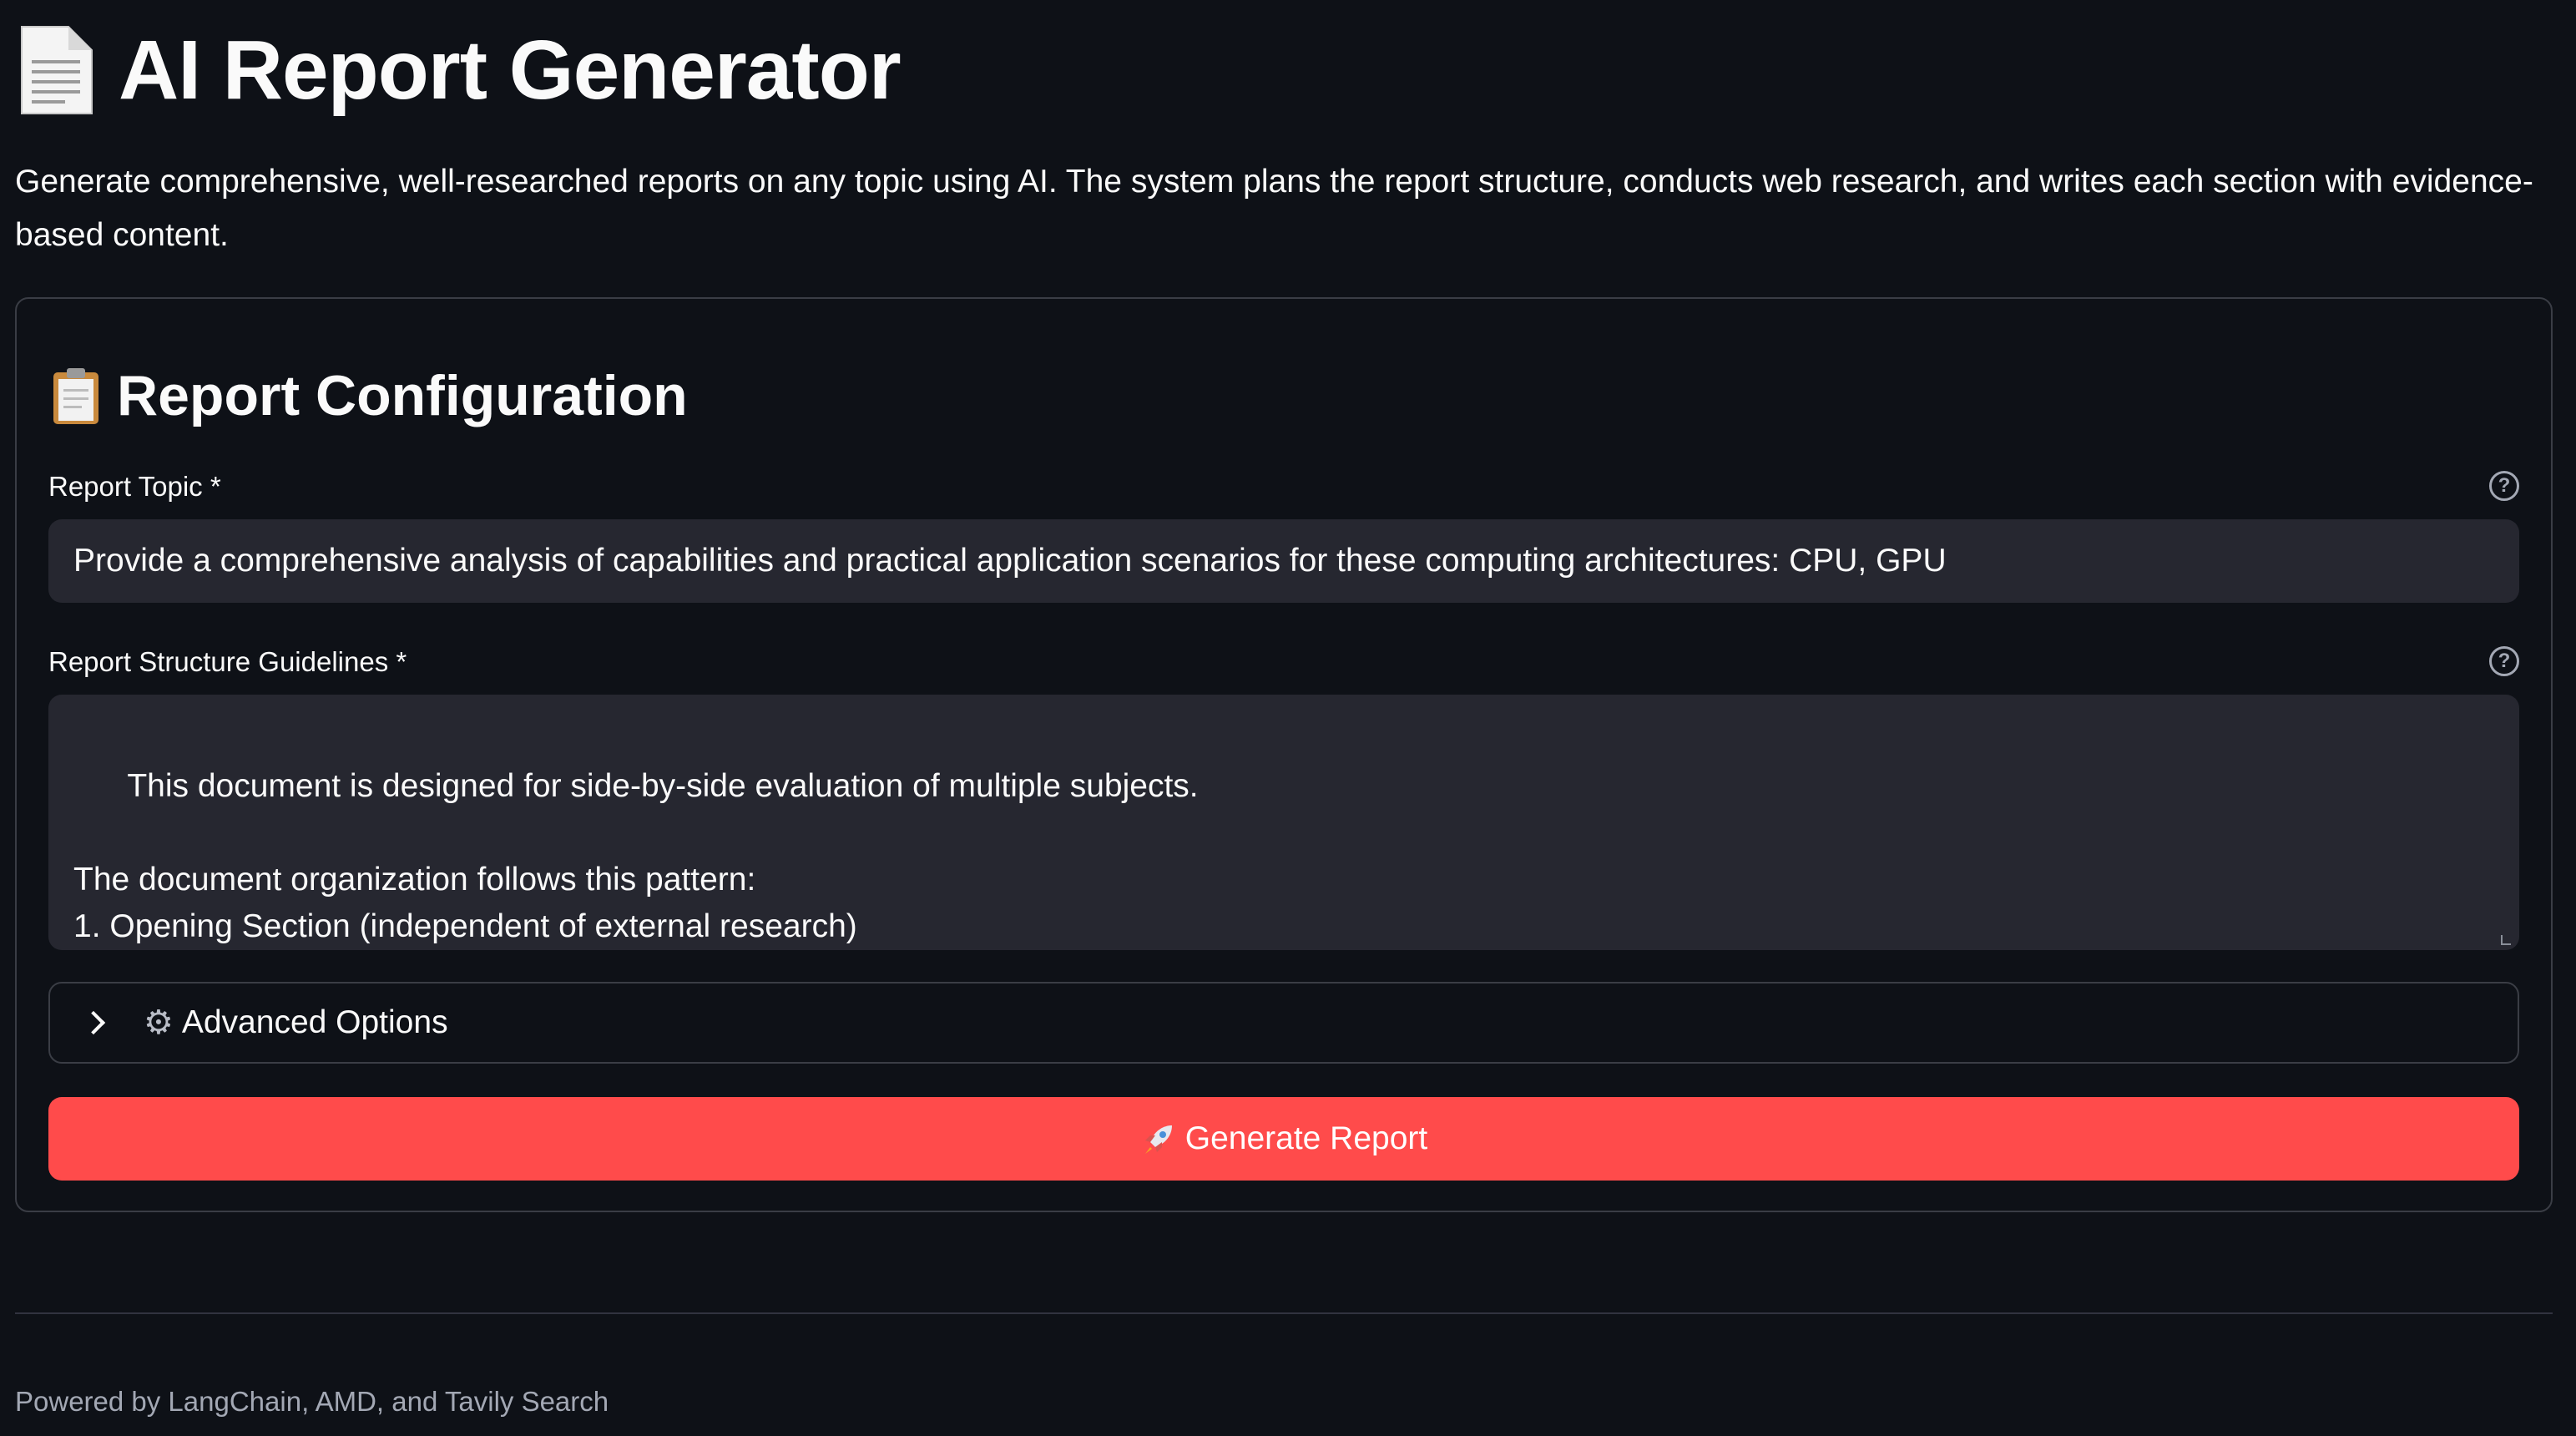 This screenshot has width=2576, height=1436. I want to click on generate-report-label: Generate Report, so click(1306, 1138).